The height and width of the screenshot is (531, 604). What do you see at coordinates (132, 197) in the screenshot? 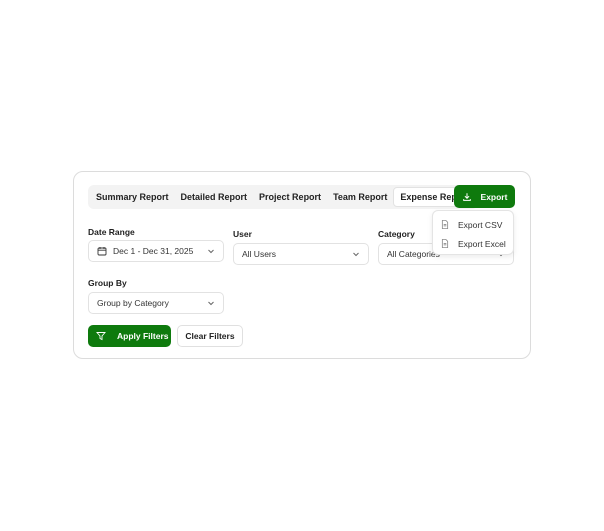
I see `tab-summary-report: Summary Report` at bounding box center [132, 197].